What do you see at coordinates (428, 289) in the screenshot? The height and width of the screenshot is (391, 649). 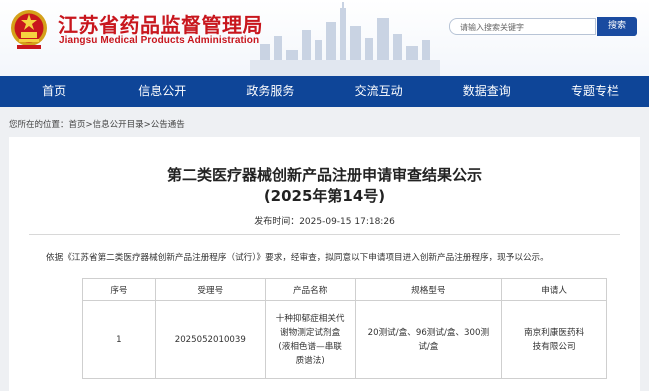 I see `column-header-spec: 规格型号` at bounding box center [428, 289].